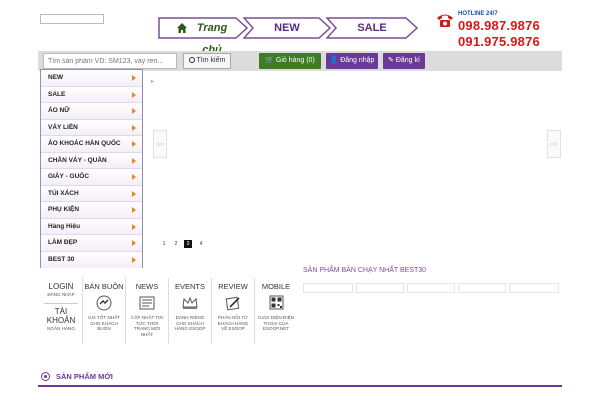  I want to click on slider-prev-button: ⇦, so click(160, 144).